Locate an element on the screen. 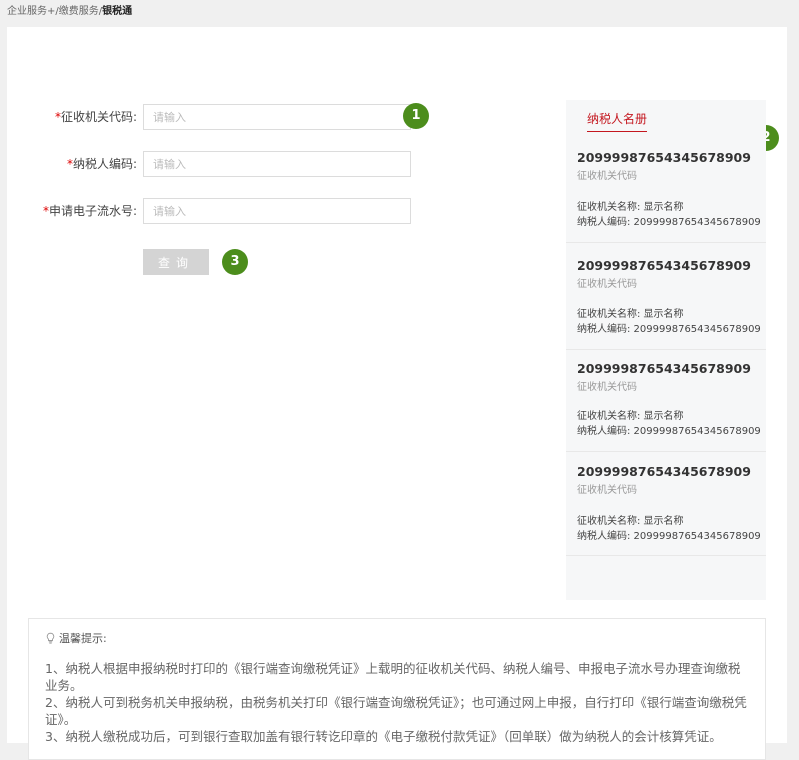 This screenshot has height=760, width=799. serial-number-label: *申请电子流水号: is located at coordinates (89, 211).